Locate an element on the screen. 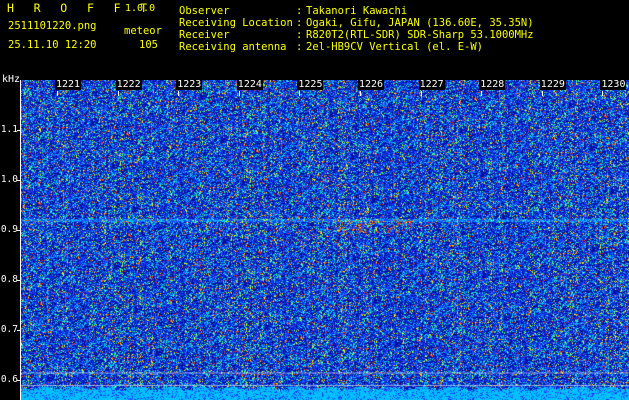  y-tick-label: 0.8 is located at coordinates (9, 279).